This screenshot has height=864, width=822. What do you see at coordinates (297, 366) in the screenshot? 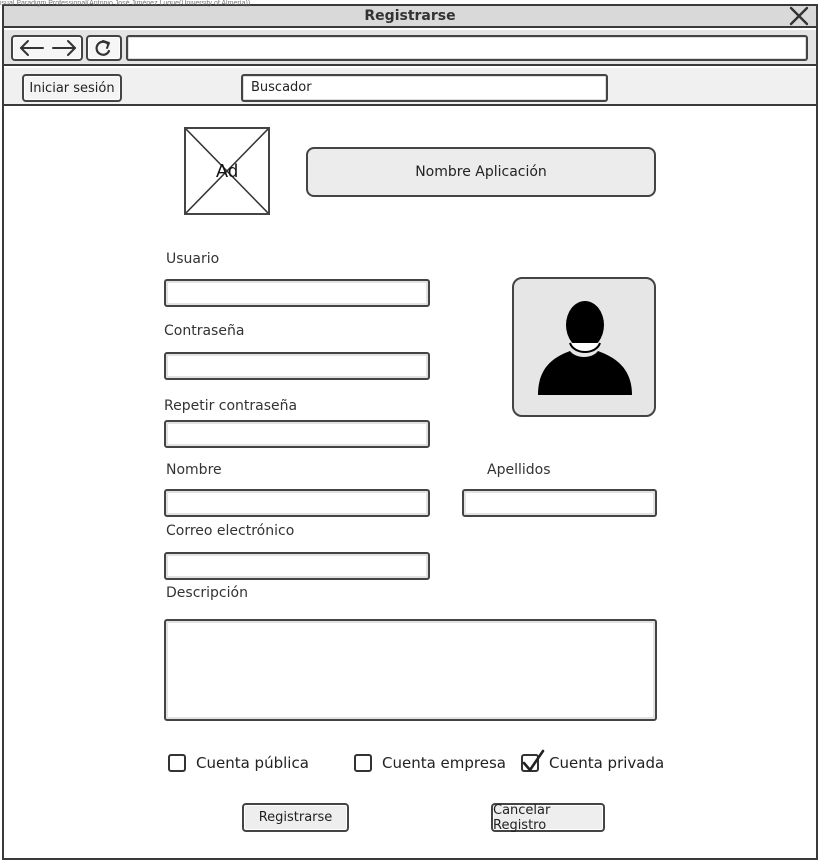
I see `contrasena-field` at bounding box center [297, 366].